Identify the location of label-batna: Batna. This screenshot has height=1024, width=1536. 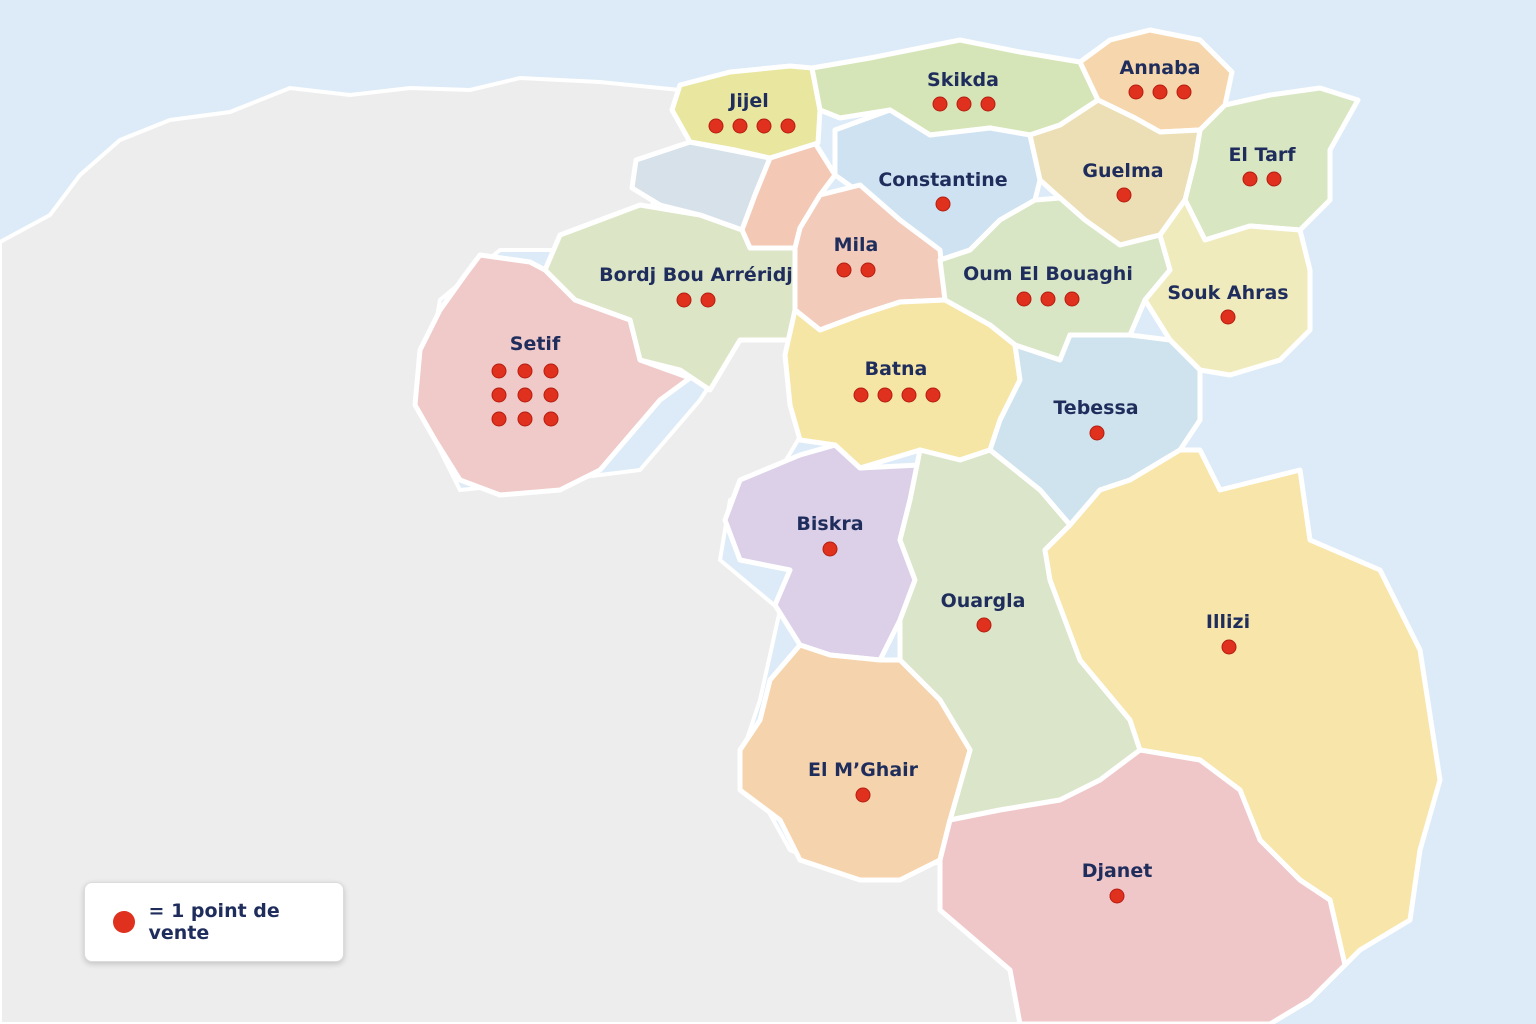
(896, 369).